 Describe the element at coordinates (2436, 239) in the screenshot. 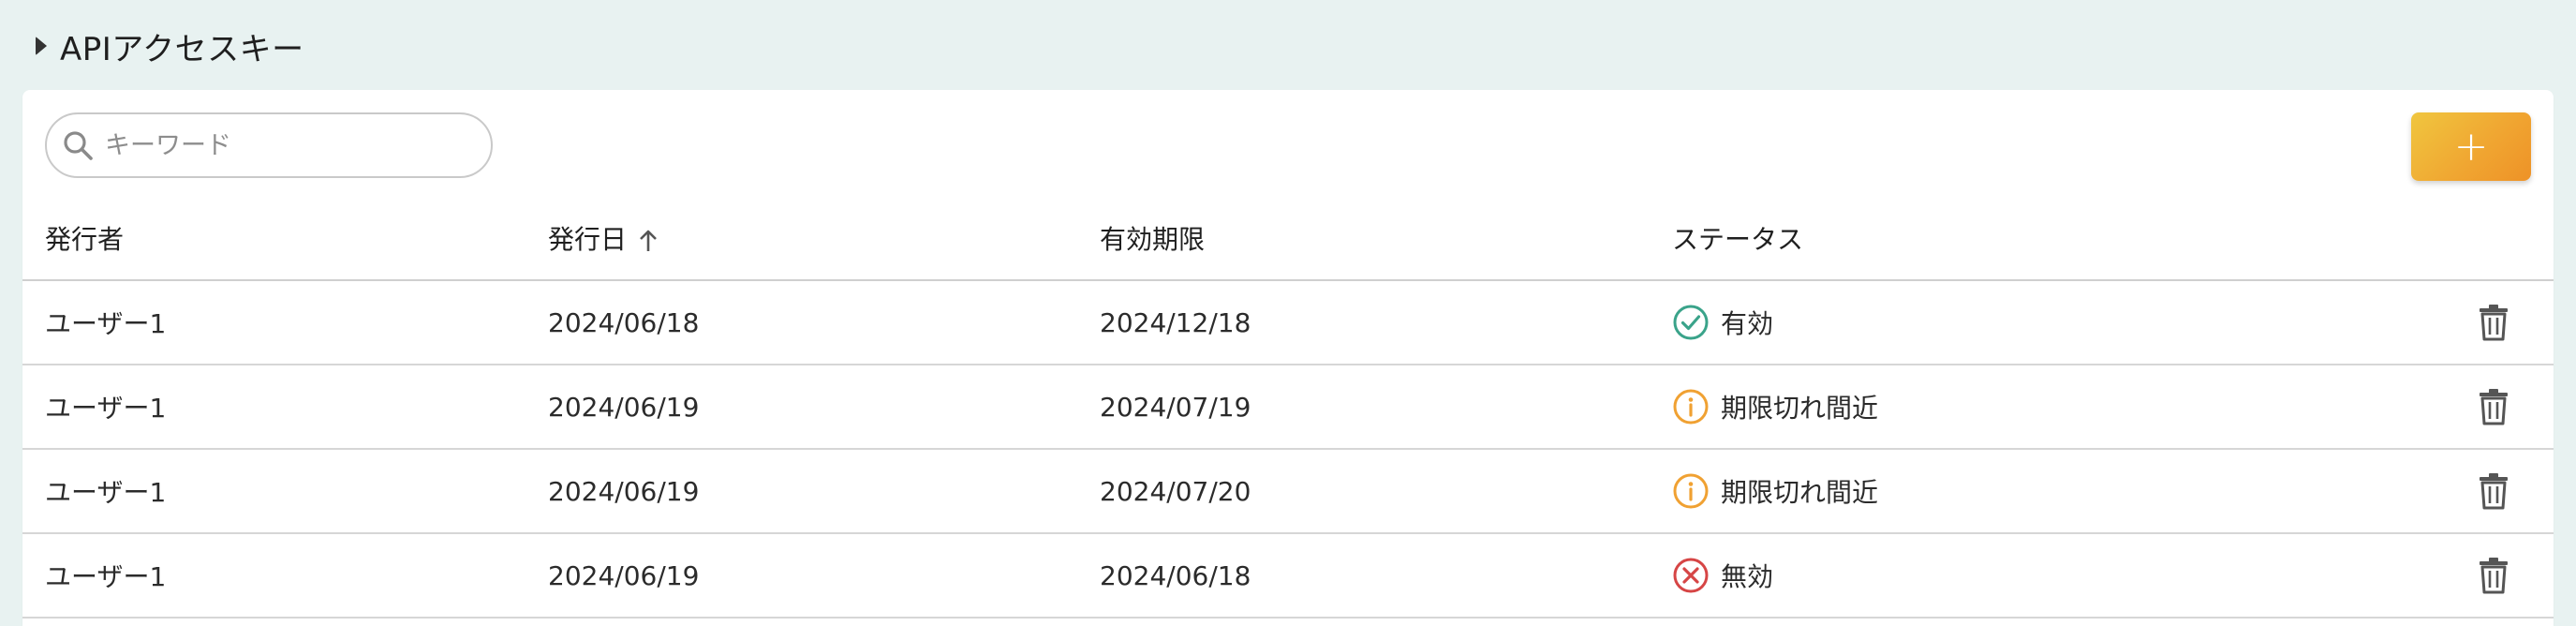

I see `column-header-actions` at that location.